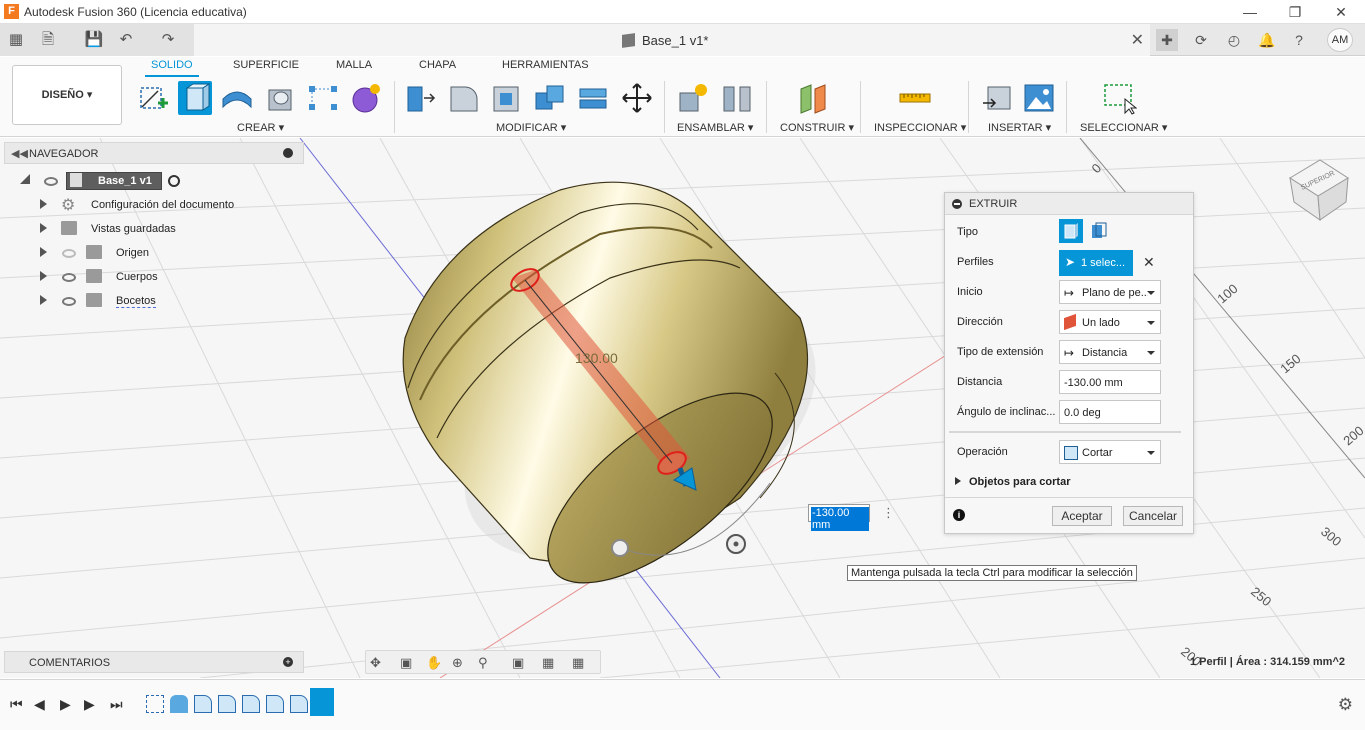 Image resolution: width=1365 pixels, height=730 pixels. I want to click on insert-canvas-icon, so click(1039, 98).